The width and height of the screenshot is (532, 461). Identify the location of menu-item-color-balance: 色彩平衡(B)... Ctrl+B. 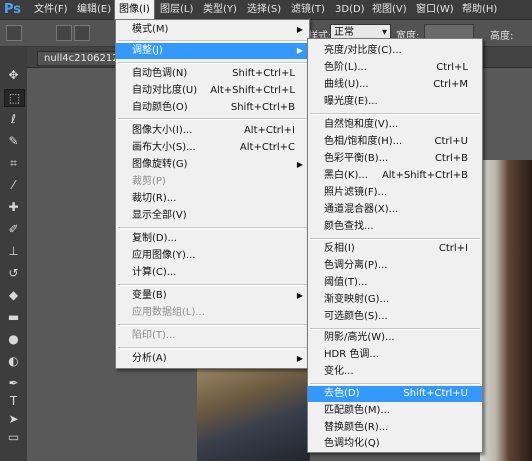
(395, 159).